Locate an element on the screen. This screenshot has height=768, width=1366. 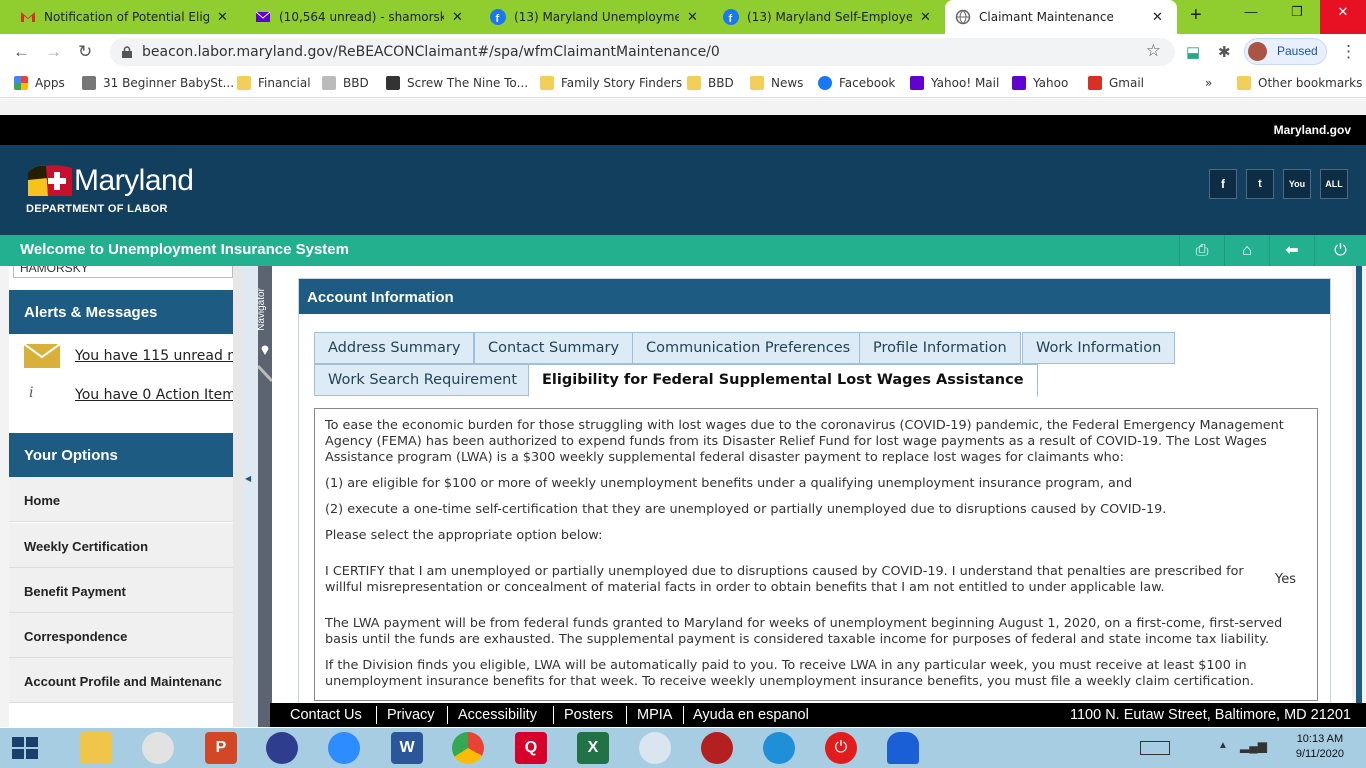
bookmark-item: Apps is located at coordinates (39, 83).